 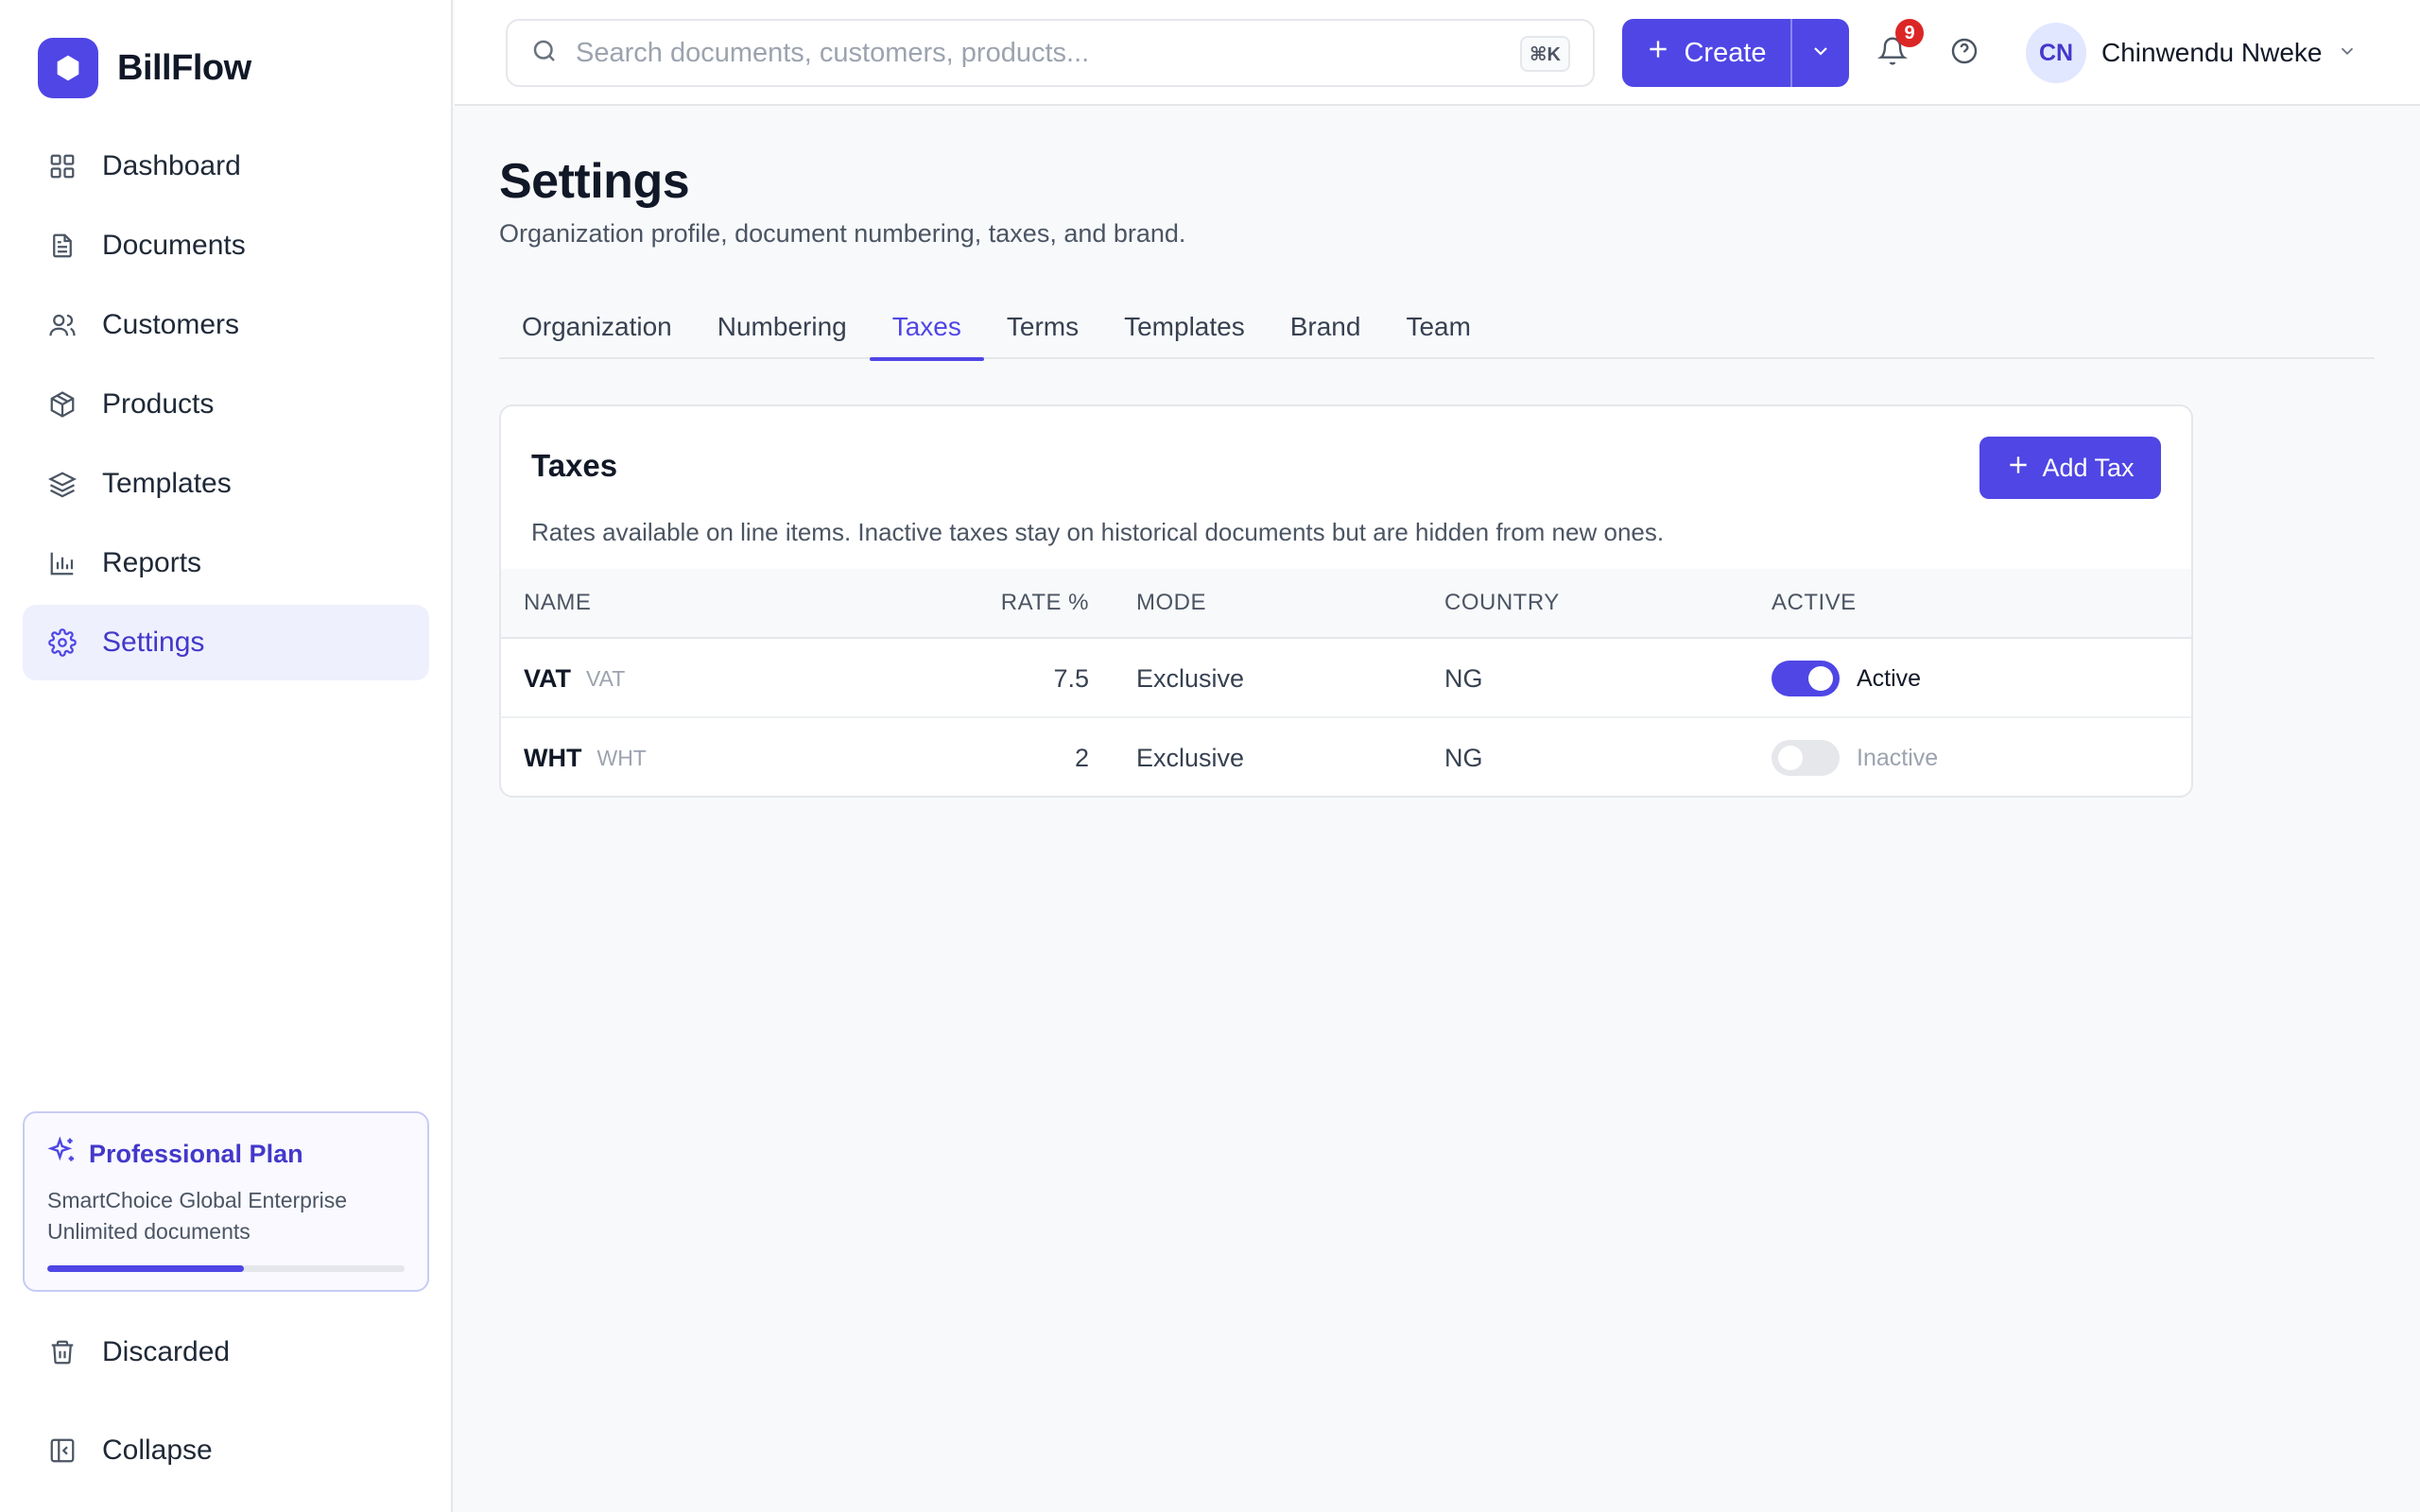 I want to click on add-tax-button: Add Tax, so click(x=2070, y=468).